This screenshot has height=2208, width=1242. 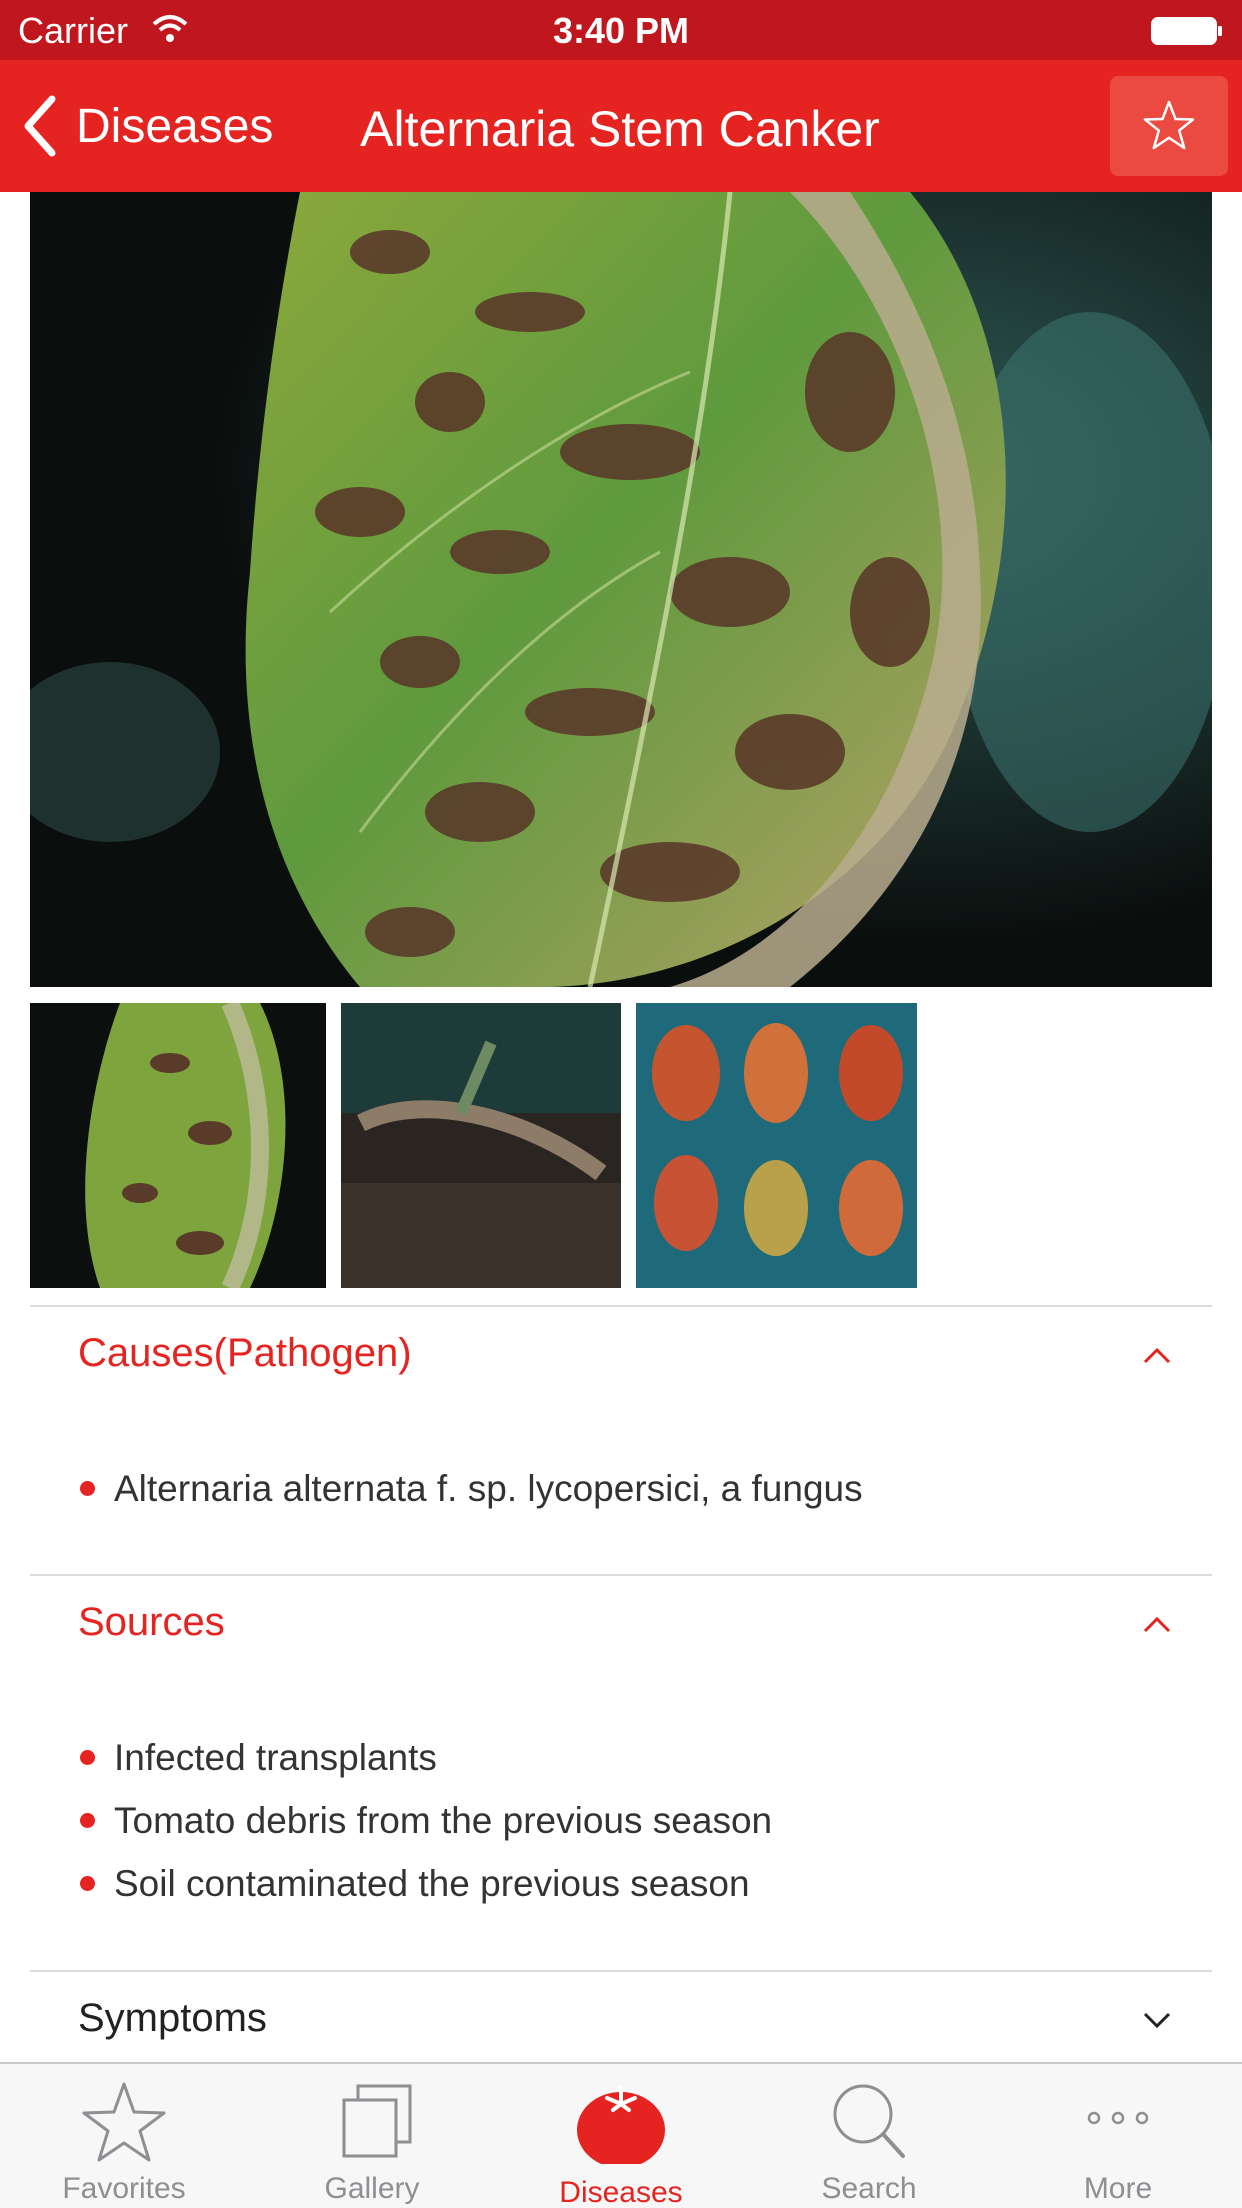 What do you see at coordinates (621, 2192) in the screenshot?
I see `tab-label: Diseases` at bounding box center [621, 2192].